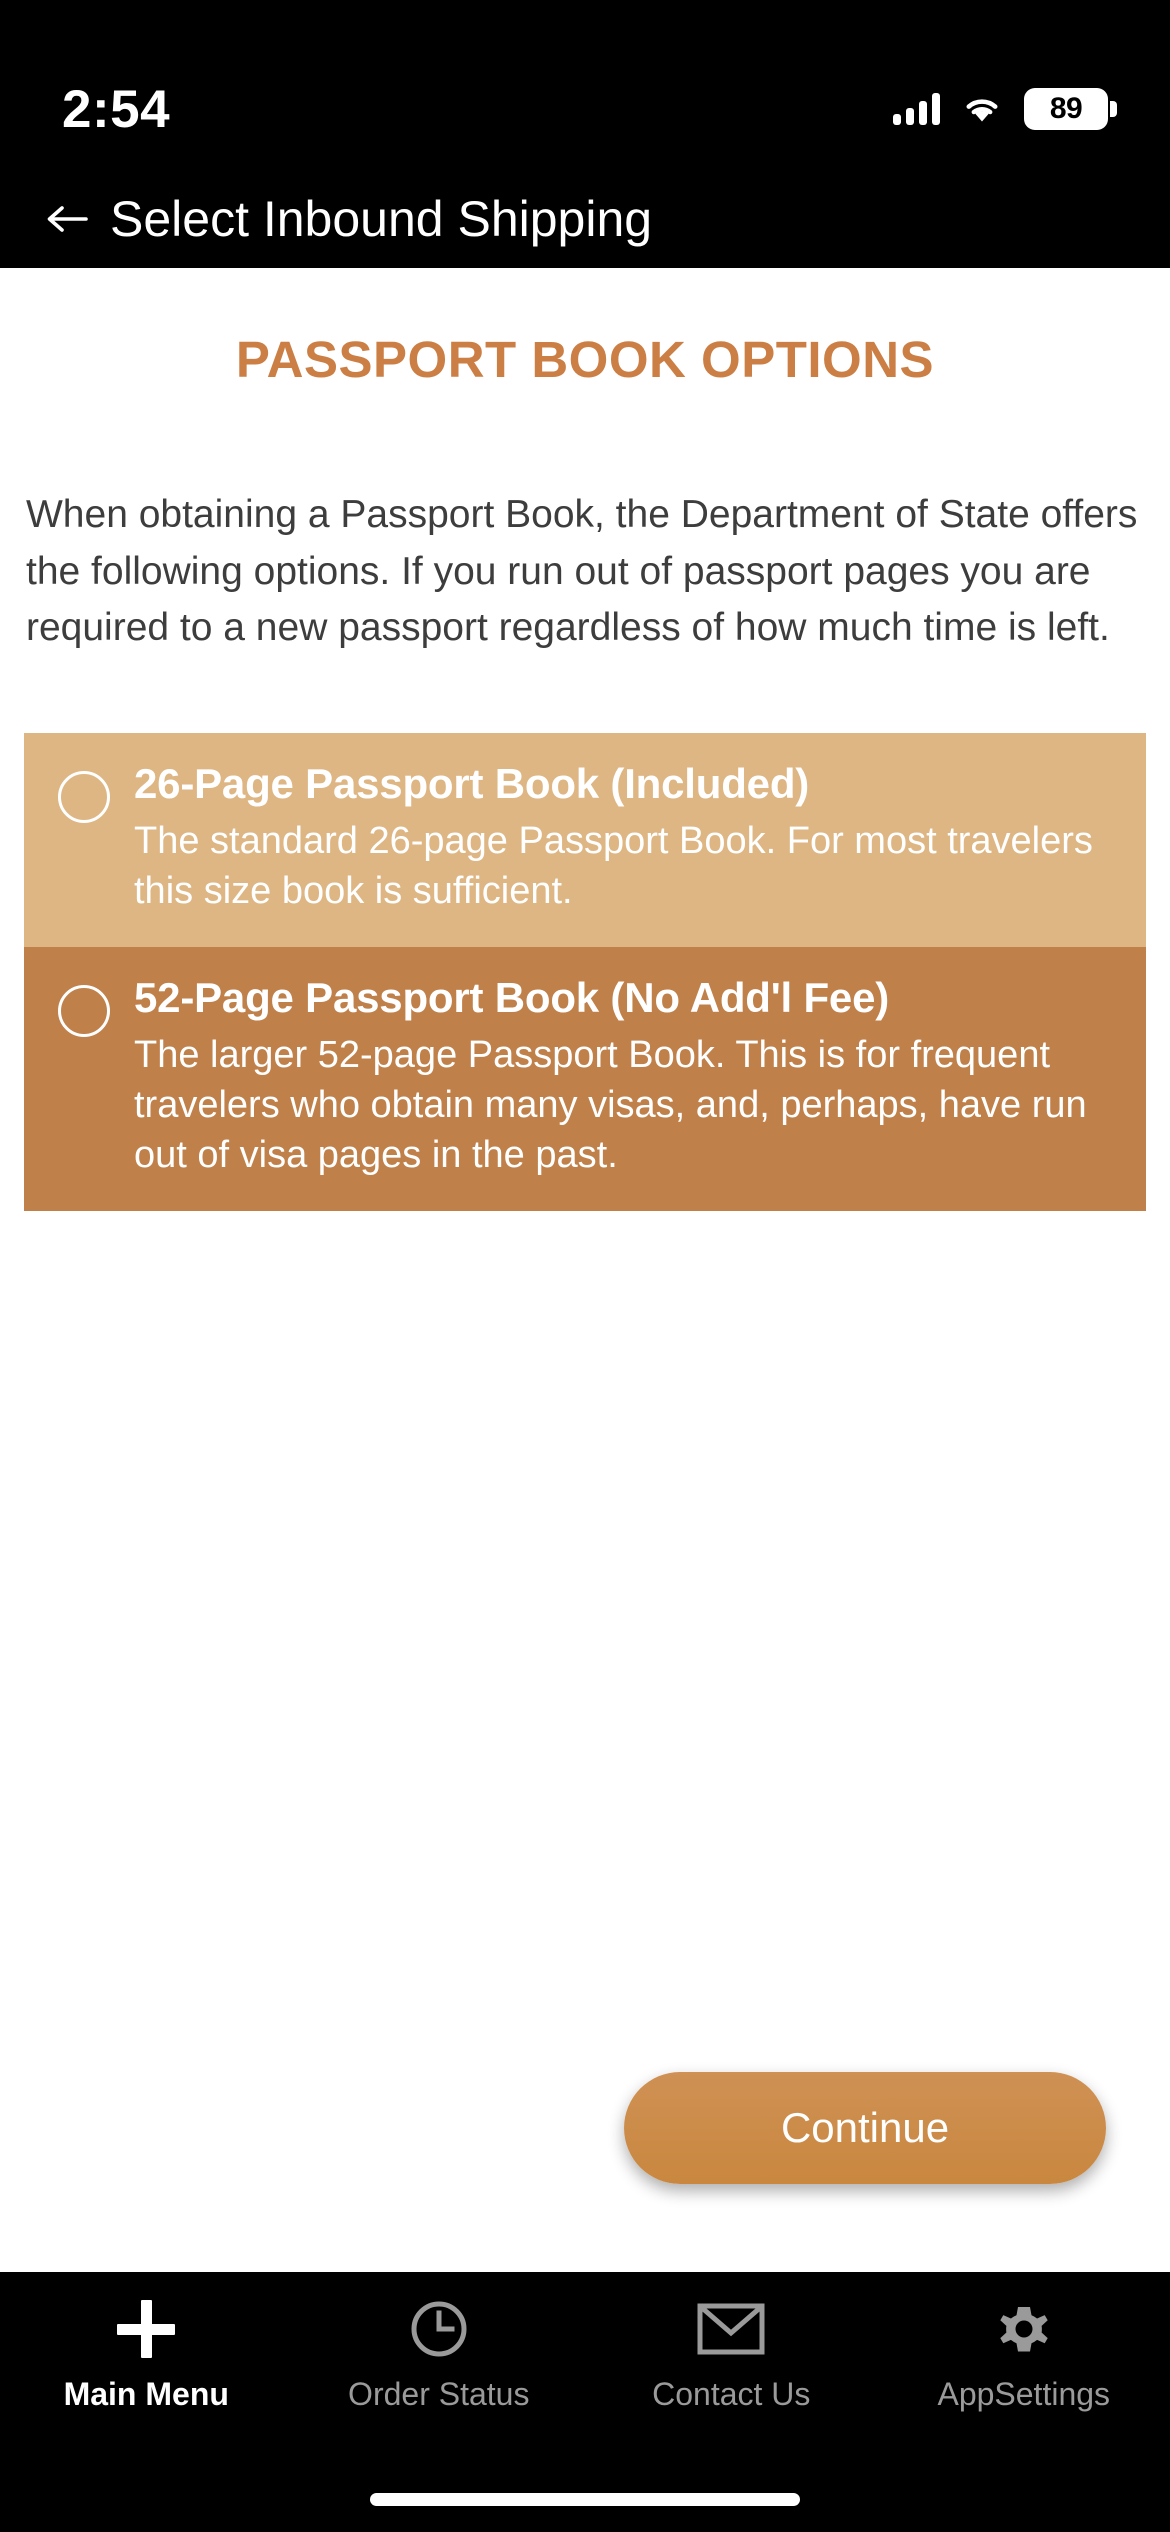 The image size is (1170, 2532). I want to click on tab-app-settings-label: AppSettings, so click(1024, 2394).